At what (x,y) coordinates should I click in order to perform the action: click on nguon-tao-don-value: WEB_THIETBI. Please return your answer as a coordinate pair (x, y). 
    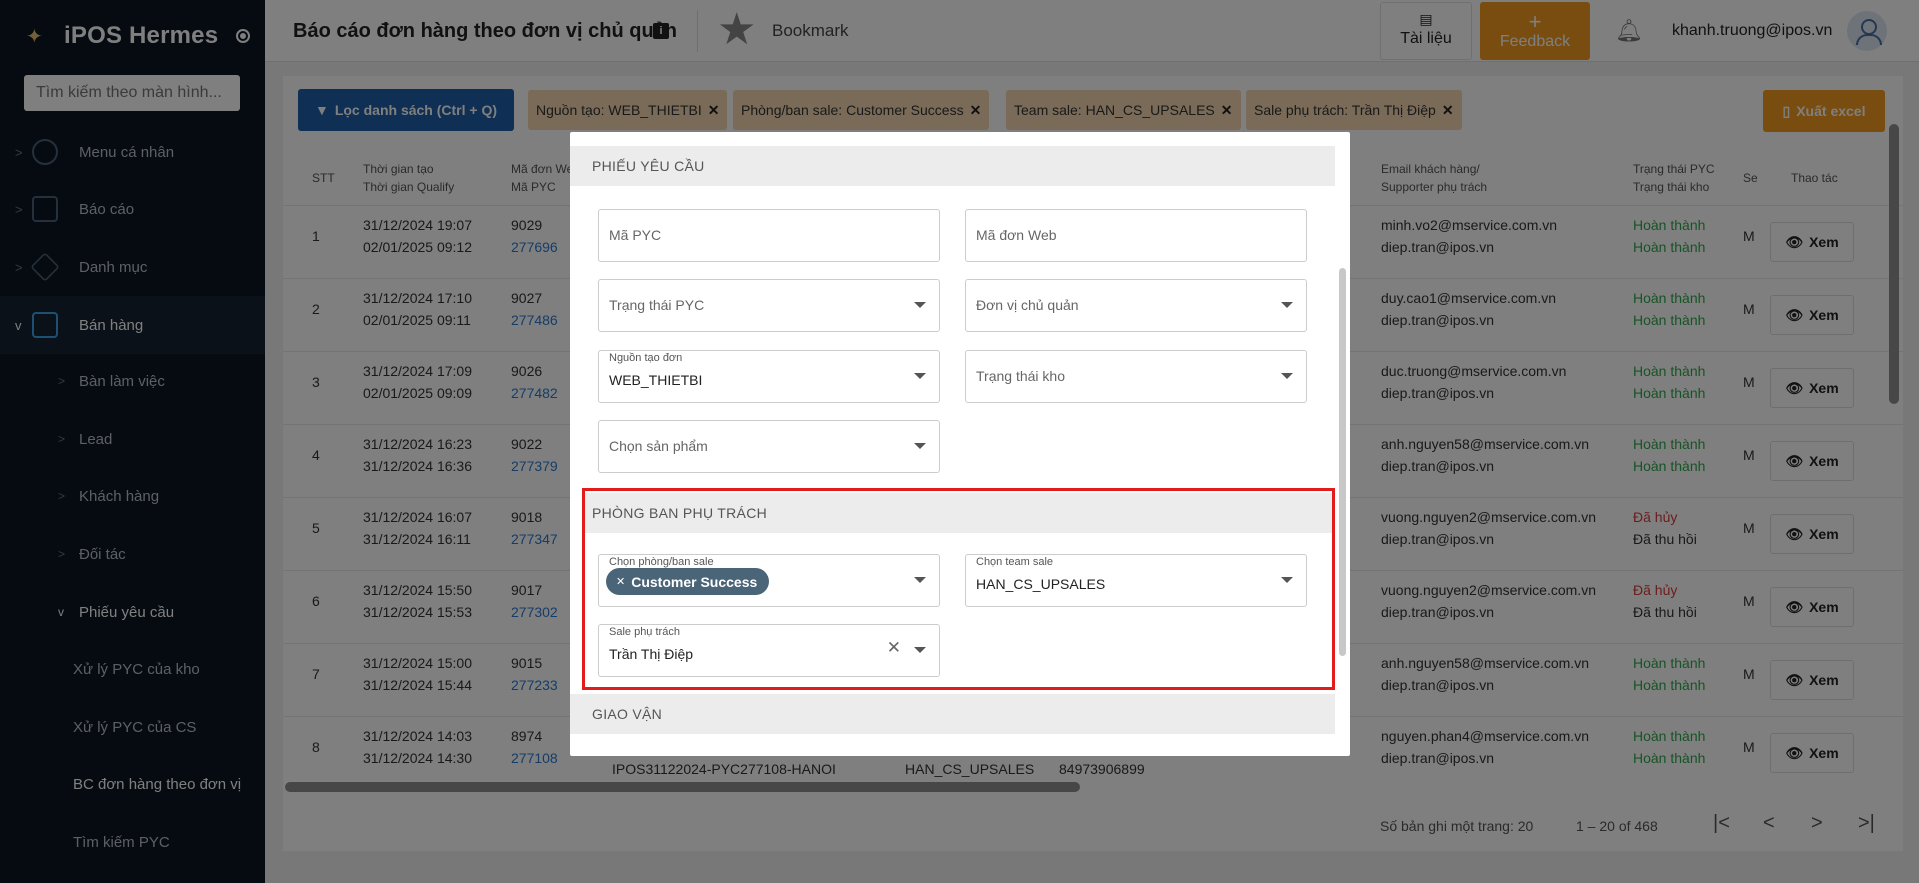
    Looking at the image, I should click on (656, 380).